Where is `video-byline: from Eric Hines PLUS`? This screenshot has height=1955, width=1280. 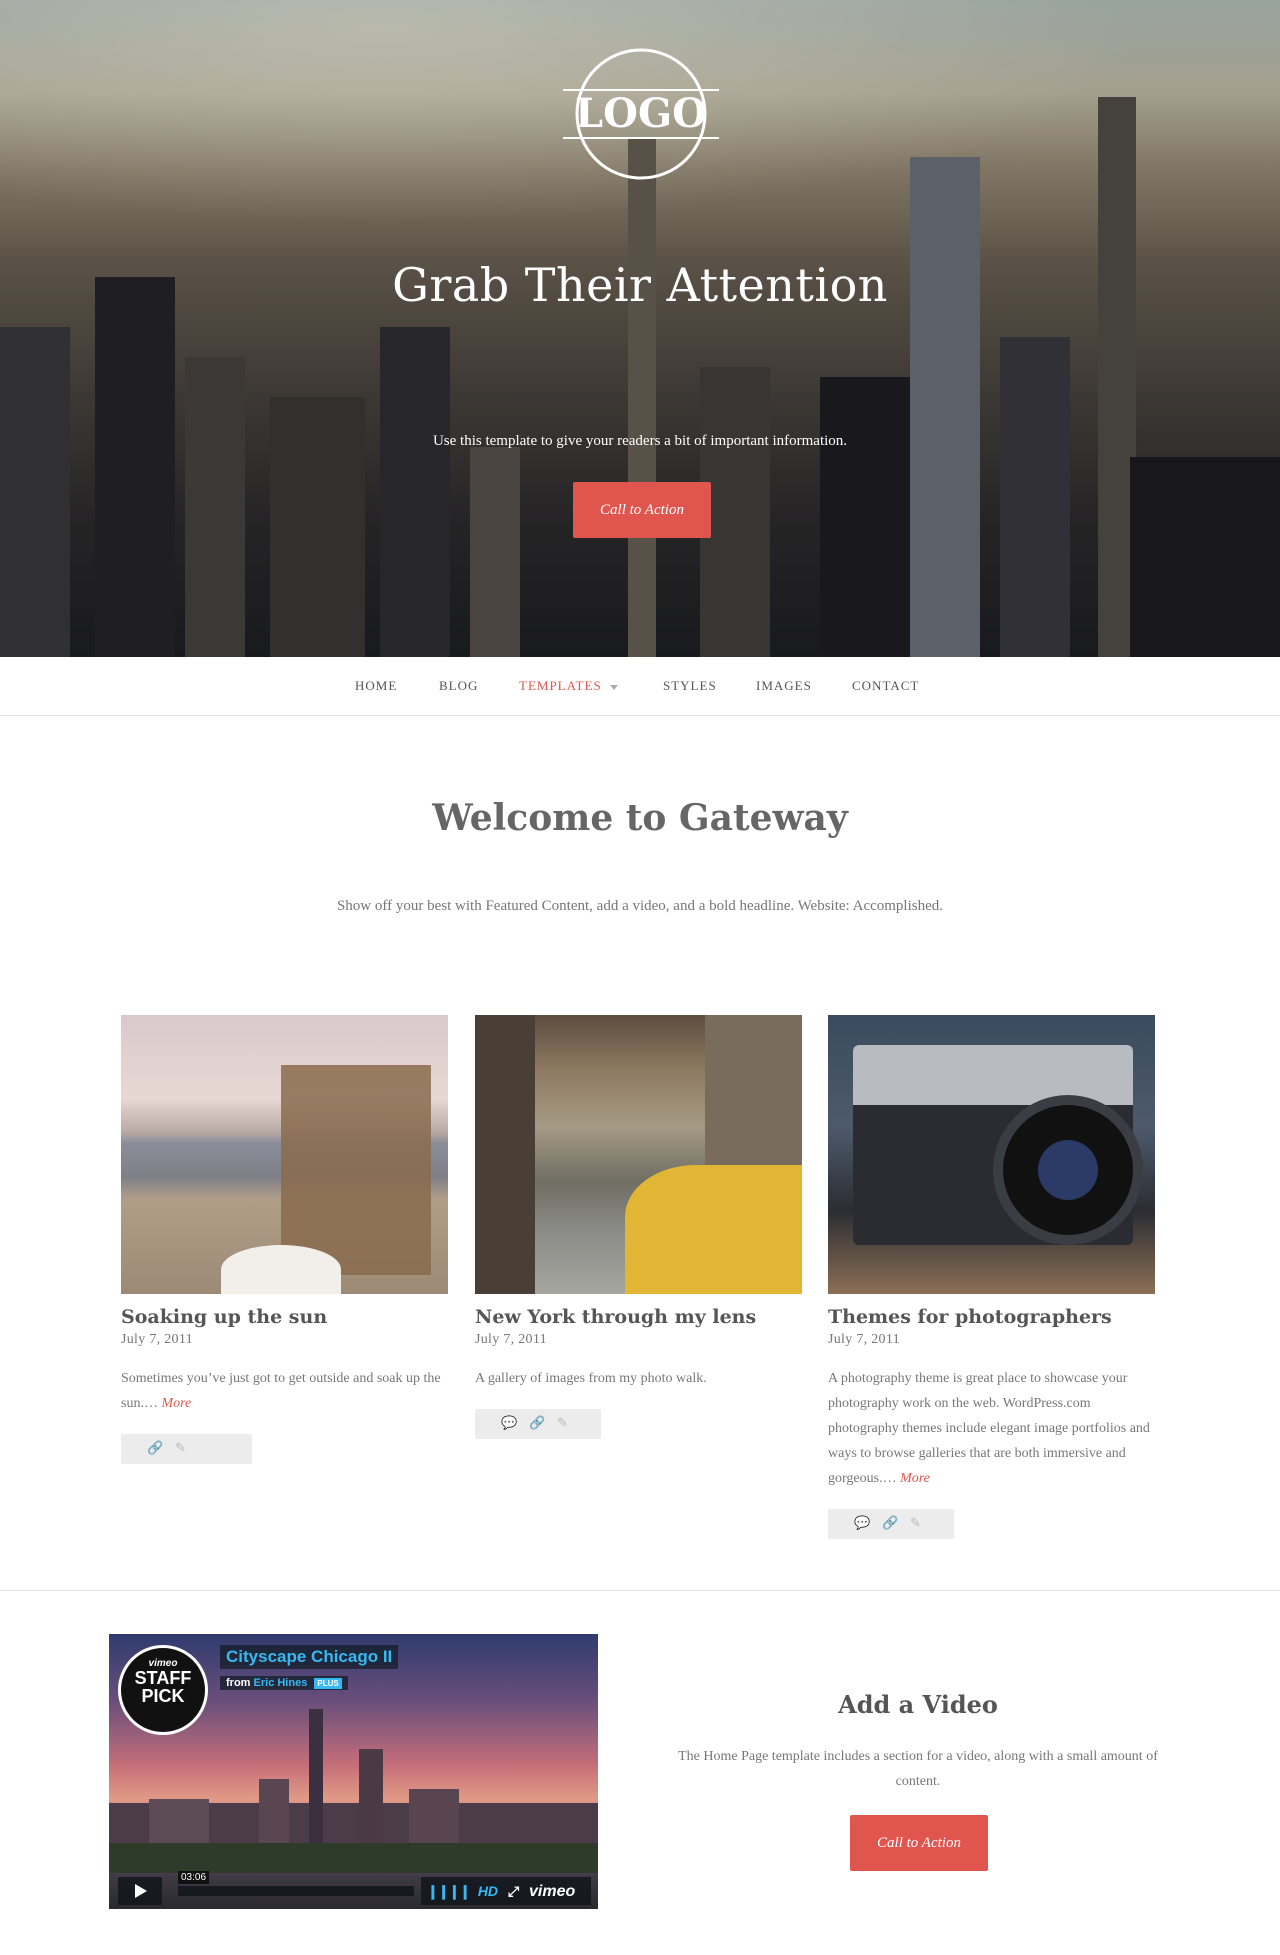 video-byline: from Eric Hines PLUS is located at coordinates (284, 1683).